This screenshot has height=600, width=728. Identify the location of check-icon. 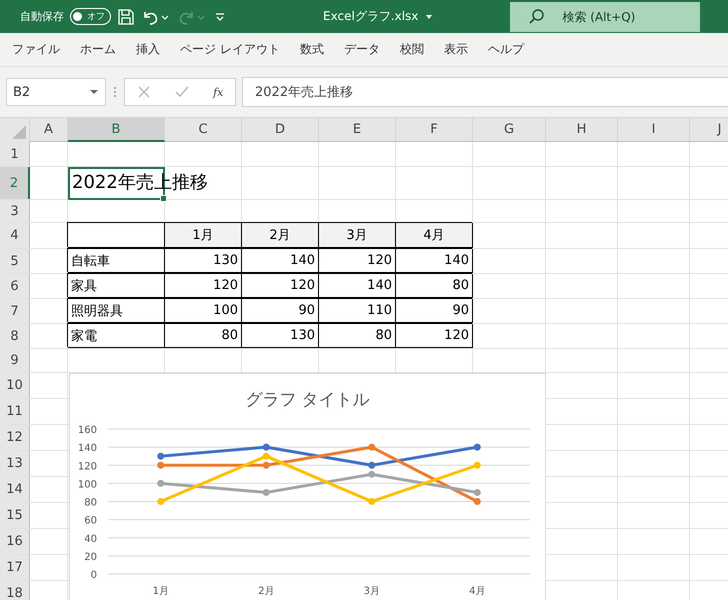
(182, 92).